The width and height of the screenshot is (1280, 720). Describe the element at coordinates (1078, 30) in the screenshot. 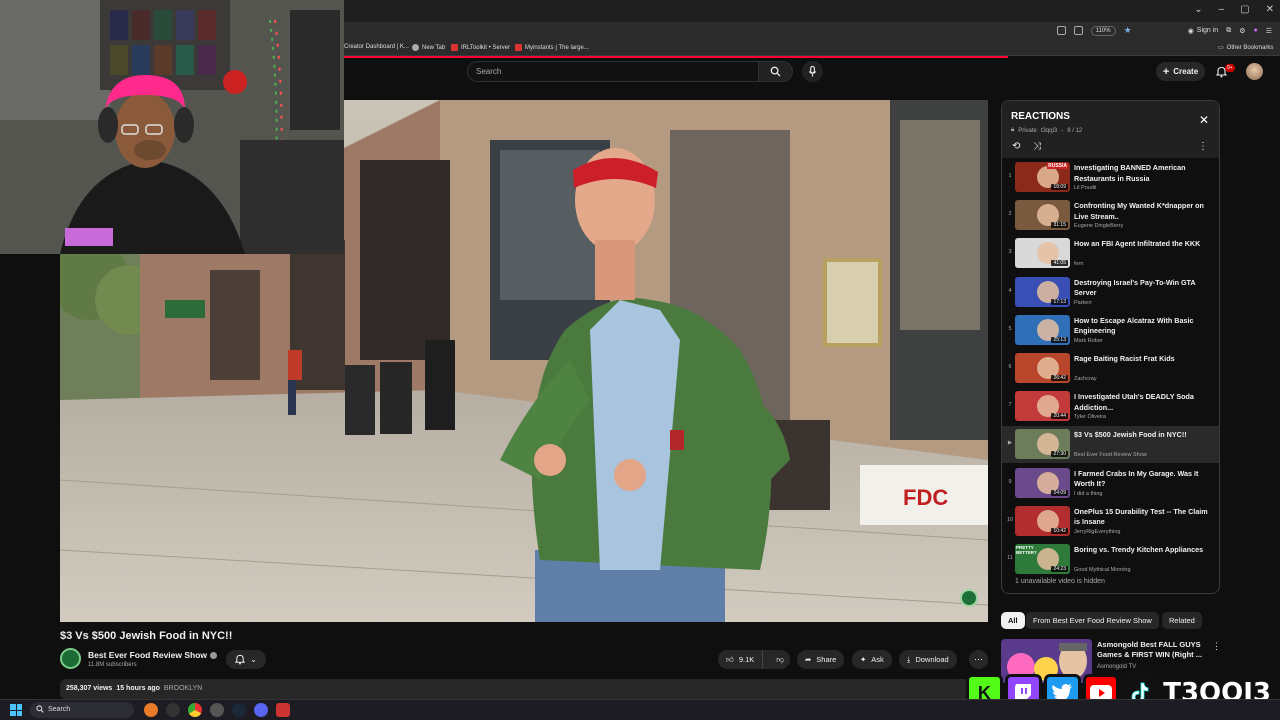

I see `install-icon` at that location.